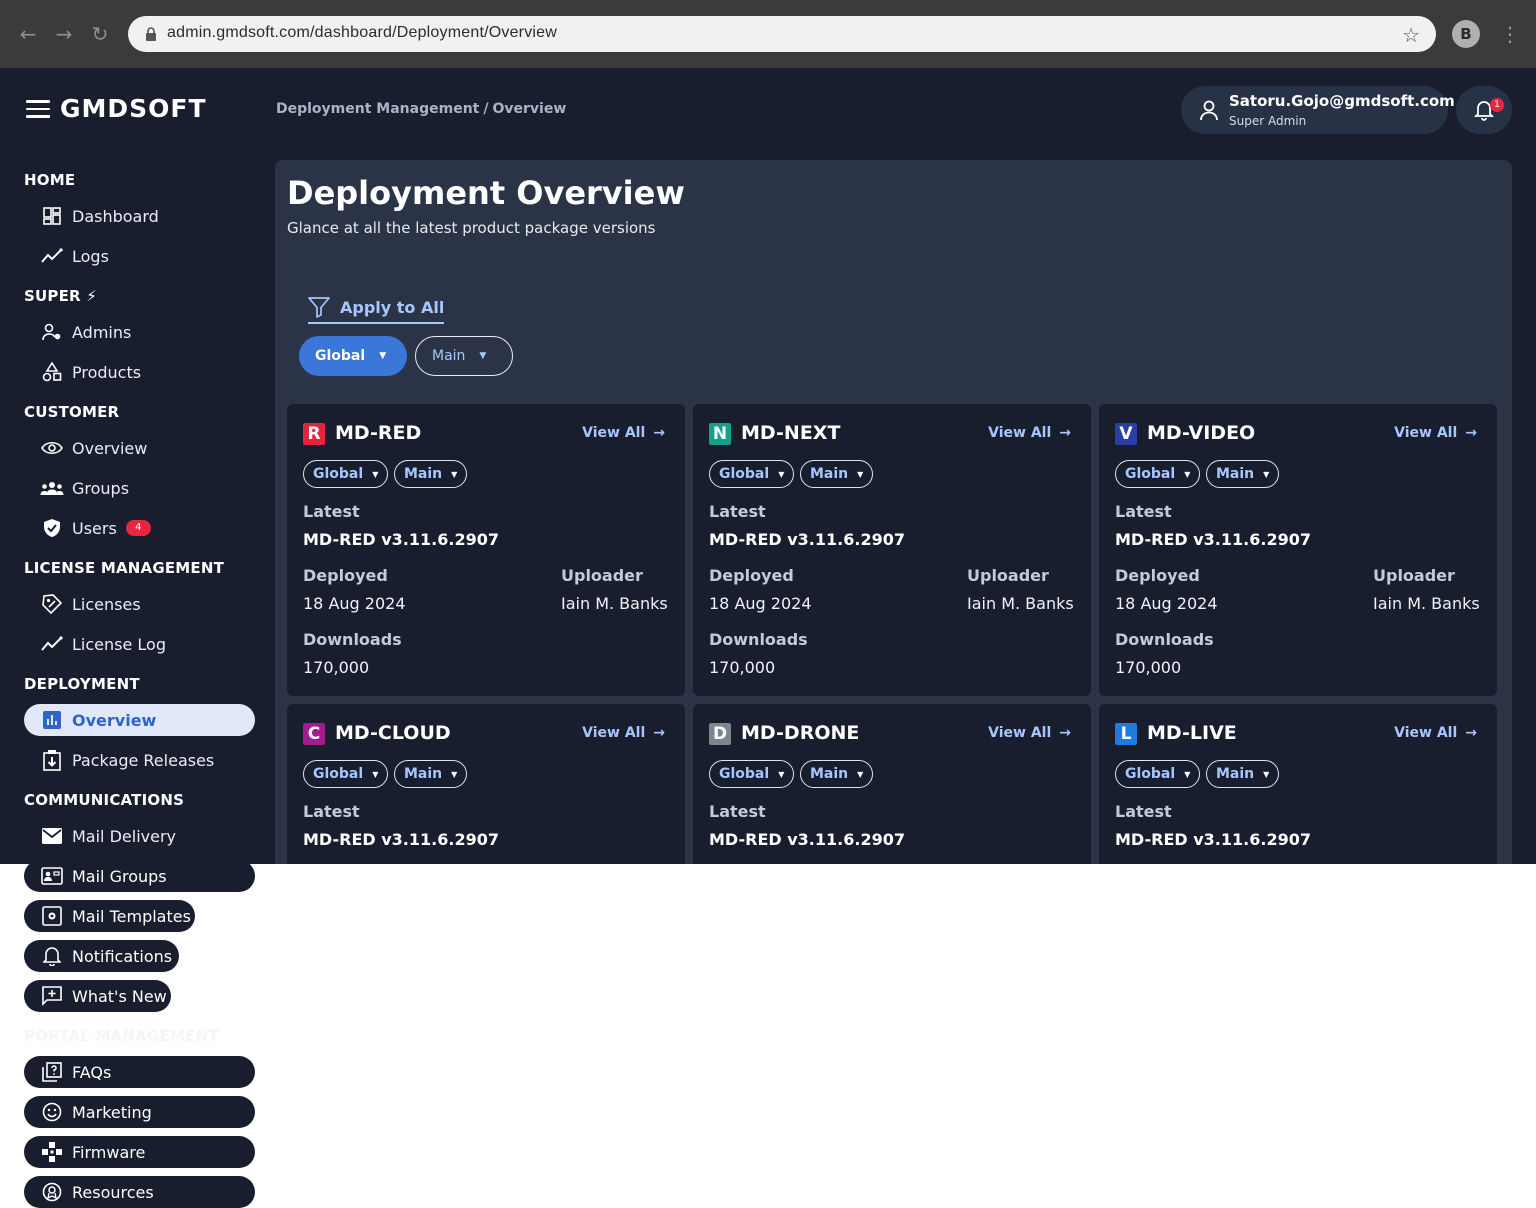  What do you see at coordinates (377, 109) in the screenshot?
I see `breadcrumb-item: Deployment Management` at bounding box center [377, 109].